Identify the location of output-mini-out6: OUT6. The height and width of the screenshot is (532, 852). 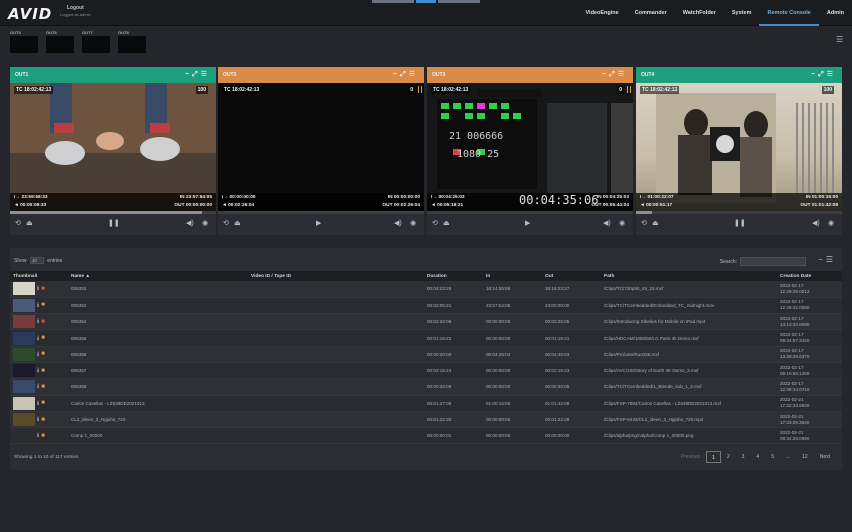
(60, 41).